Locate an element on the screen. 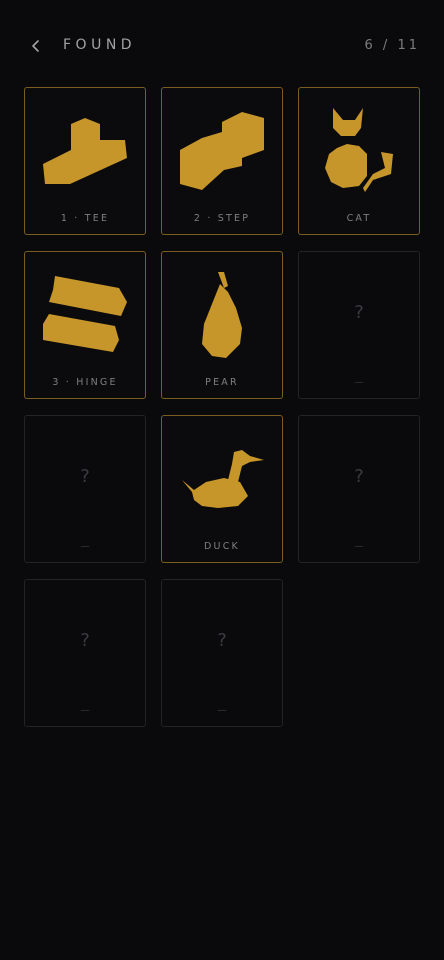  chevron-left-icon is located at coordinates (36, 46).